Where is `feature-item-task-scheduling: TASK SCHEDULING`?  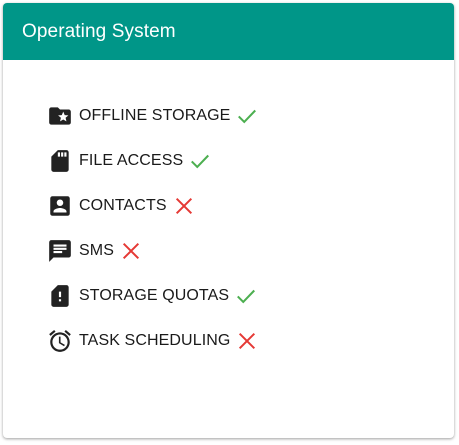 feature-item-task-scheduling: TASK SCHEDULING is located at coordinates (152, 340).